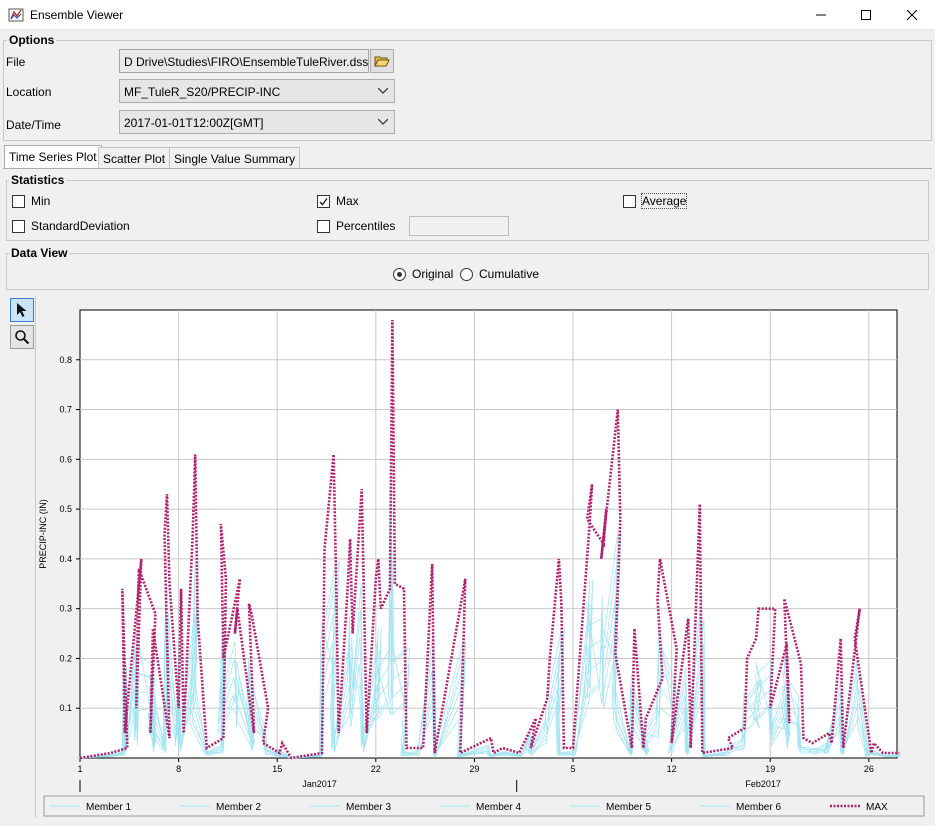 This screenshot has height=826, width=935. I want to click on close-button, so click(912, 15).